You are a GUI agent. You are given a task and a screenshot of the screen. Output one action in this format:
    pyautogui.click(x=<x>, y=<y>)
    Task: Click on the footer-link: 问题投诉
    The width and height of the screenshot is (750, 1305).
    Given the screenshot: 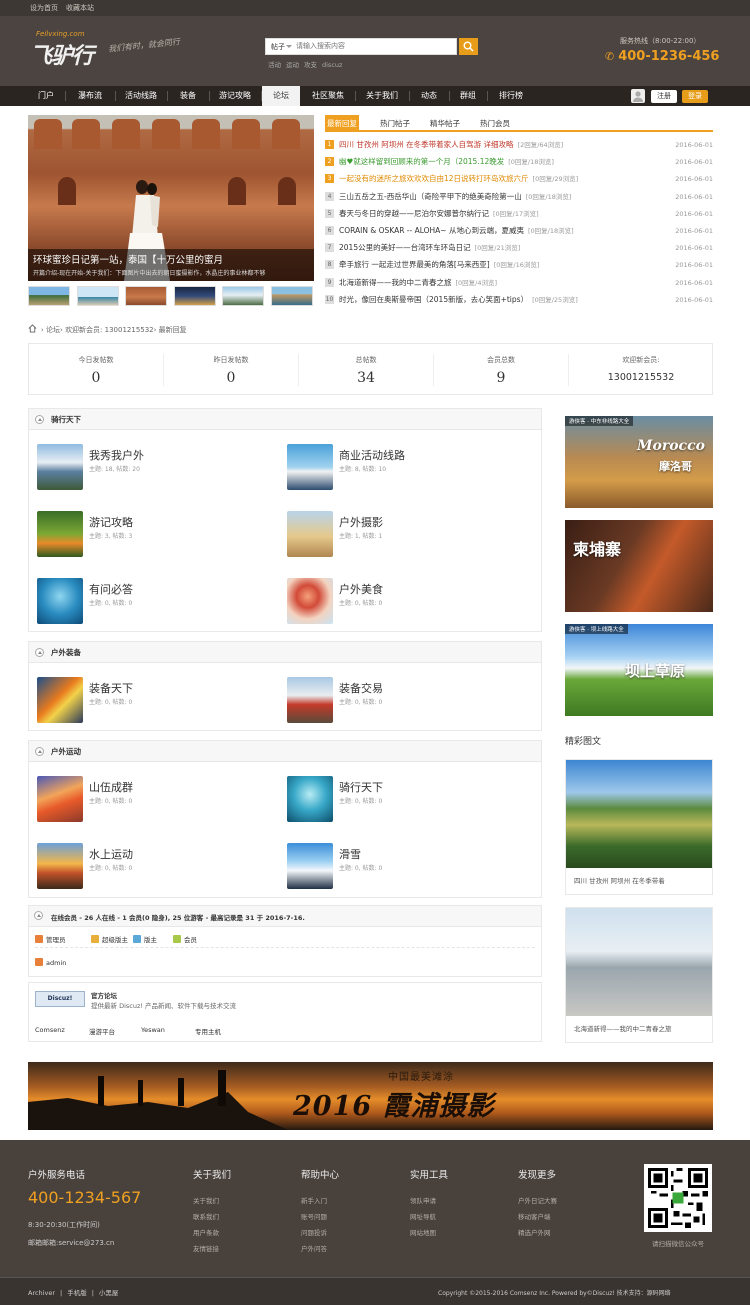 What is the action you would take?
    pyautogui.click(x=320, y=1232)
    